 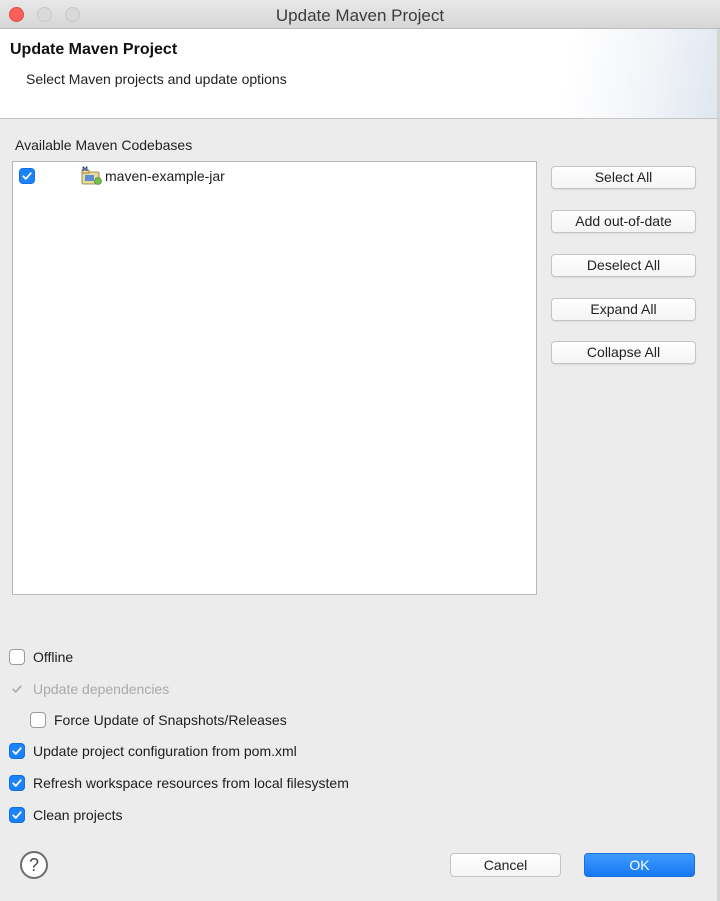 What do you see at coordinates (505, 865) in the screenshot?
I see `cancel-button: Cancel` at bounding box center [505, 865].